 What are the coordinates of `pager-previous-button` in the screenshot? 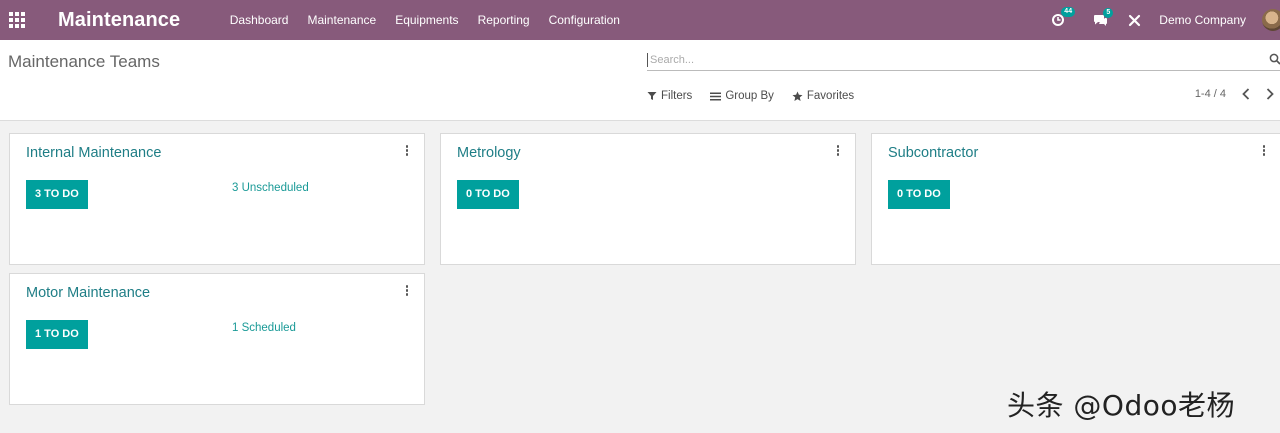 It's located at (1246, 94).